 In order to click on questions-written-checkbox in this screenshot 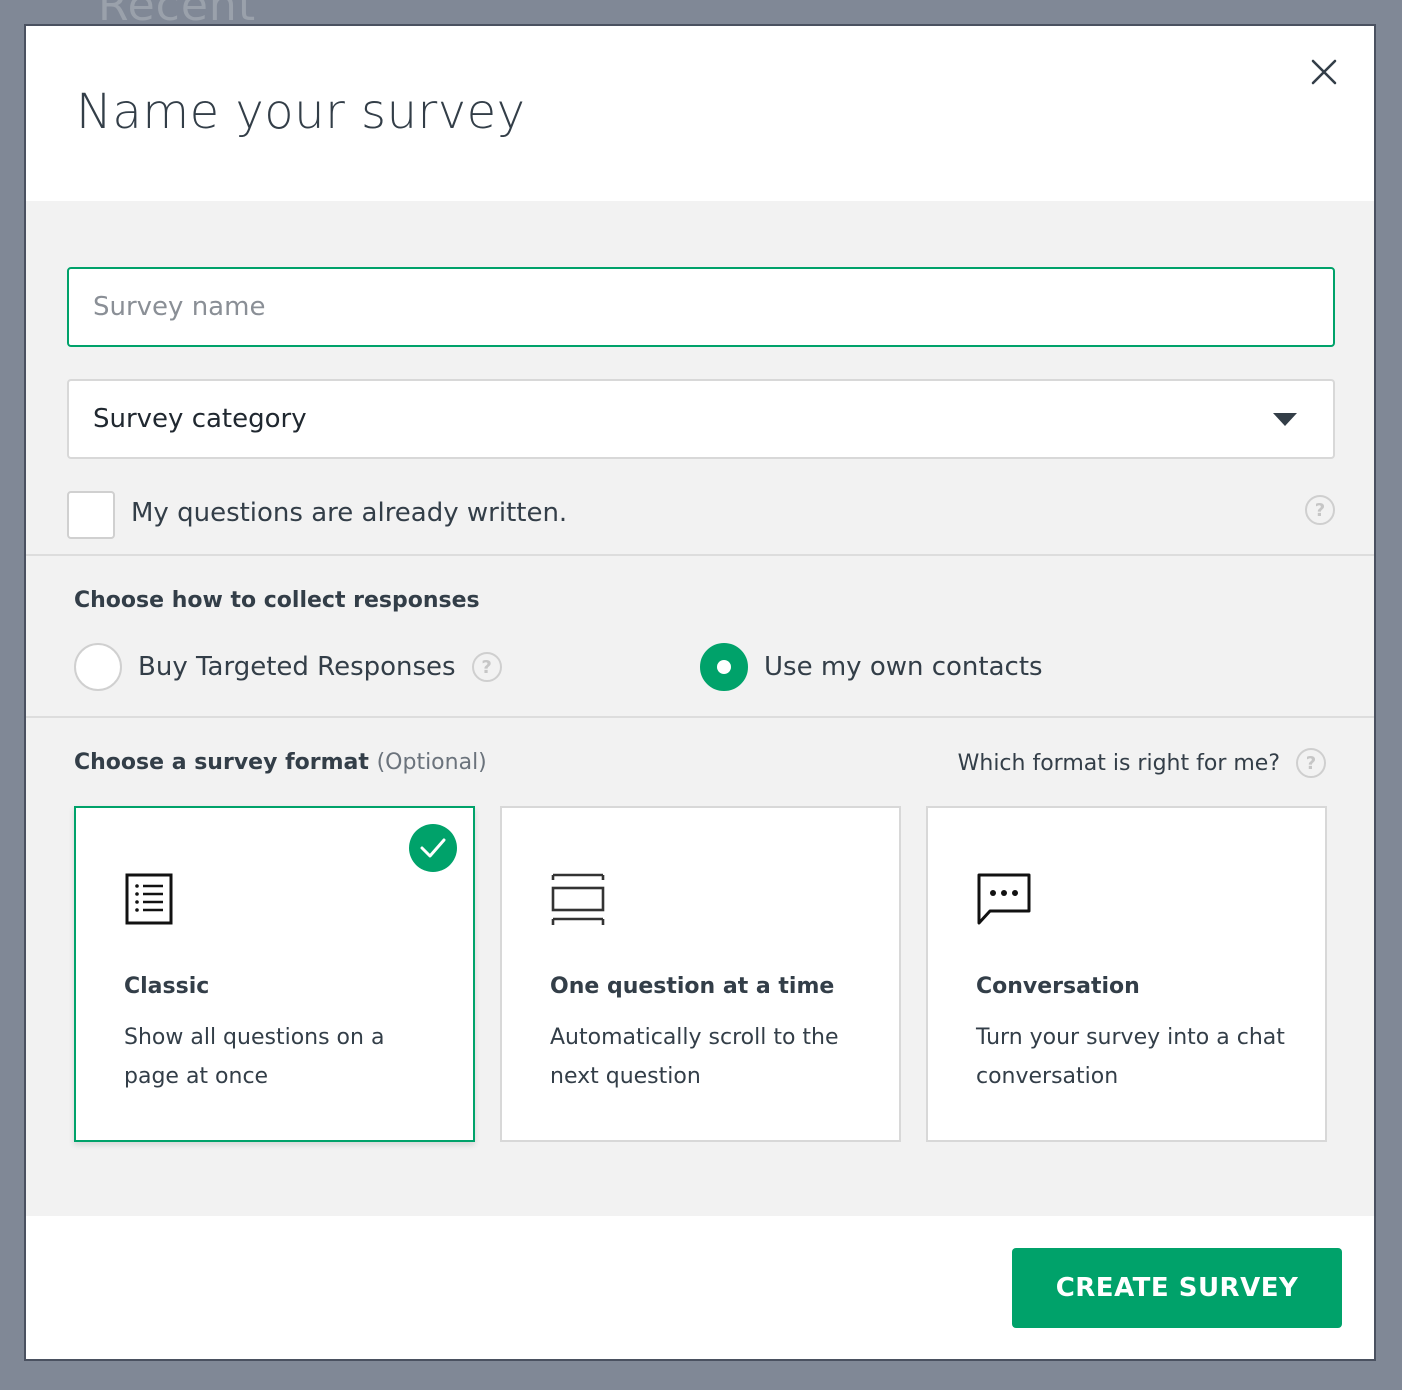, I will do `click(91, 515)`.